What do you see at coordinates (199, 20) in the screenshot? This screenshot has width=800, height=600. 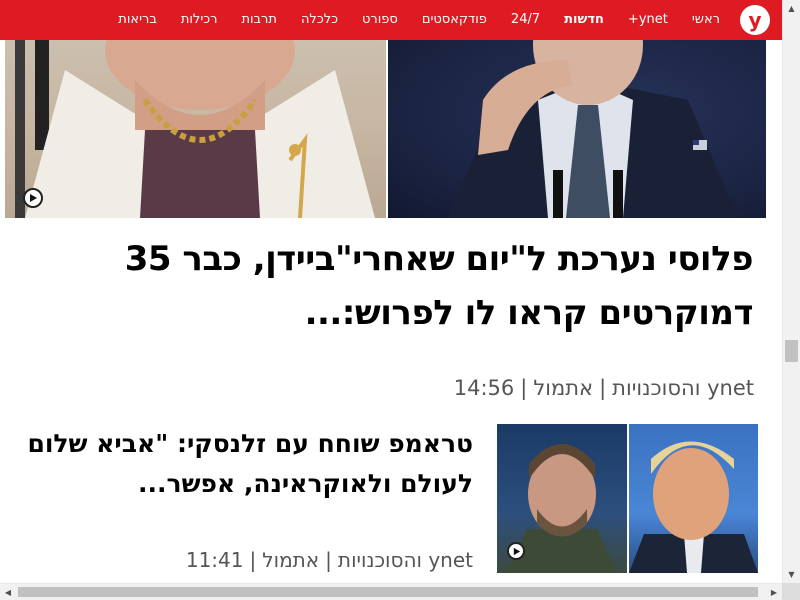 I see `nav-item-gossip: רכילות` at bounding box center [199, 20].